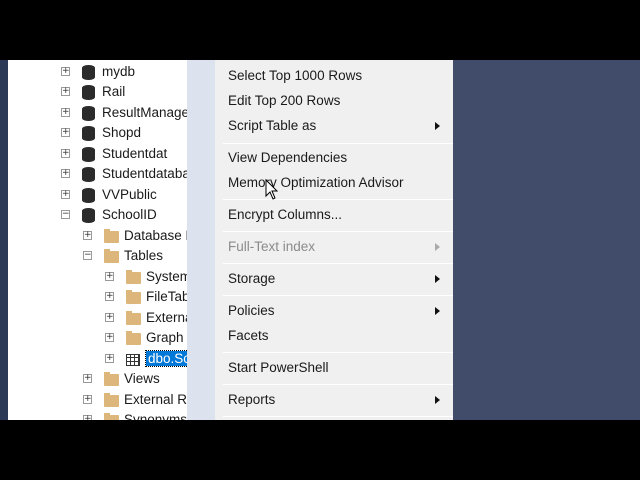 Image resolution: width=640 pixels, height=480 pixels. Describe the element at coordinates (114, 92) in the screenshot. I see `tree-node-label: Rail` at that location.